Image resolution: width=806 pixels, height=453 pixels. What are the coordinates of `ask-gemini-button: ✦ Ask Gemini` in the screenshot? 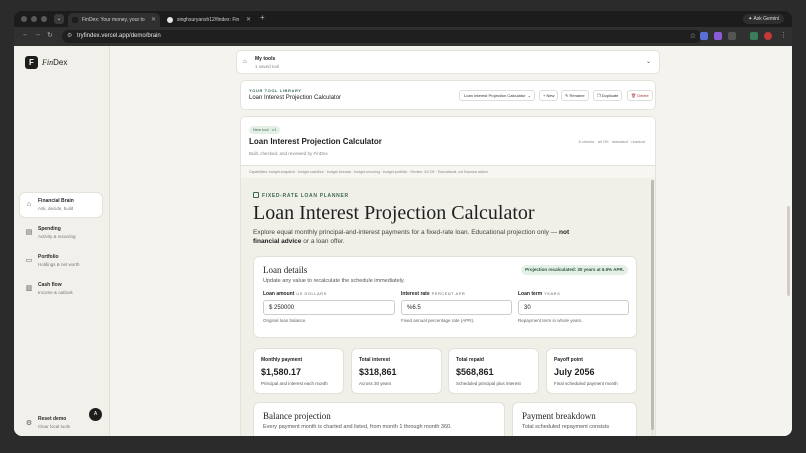 It's located at (763, 19).